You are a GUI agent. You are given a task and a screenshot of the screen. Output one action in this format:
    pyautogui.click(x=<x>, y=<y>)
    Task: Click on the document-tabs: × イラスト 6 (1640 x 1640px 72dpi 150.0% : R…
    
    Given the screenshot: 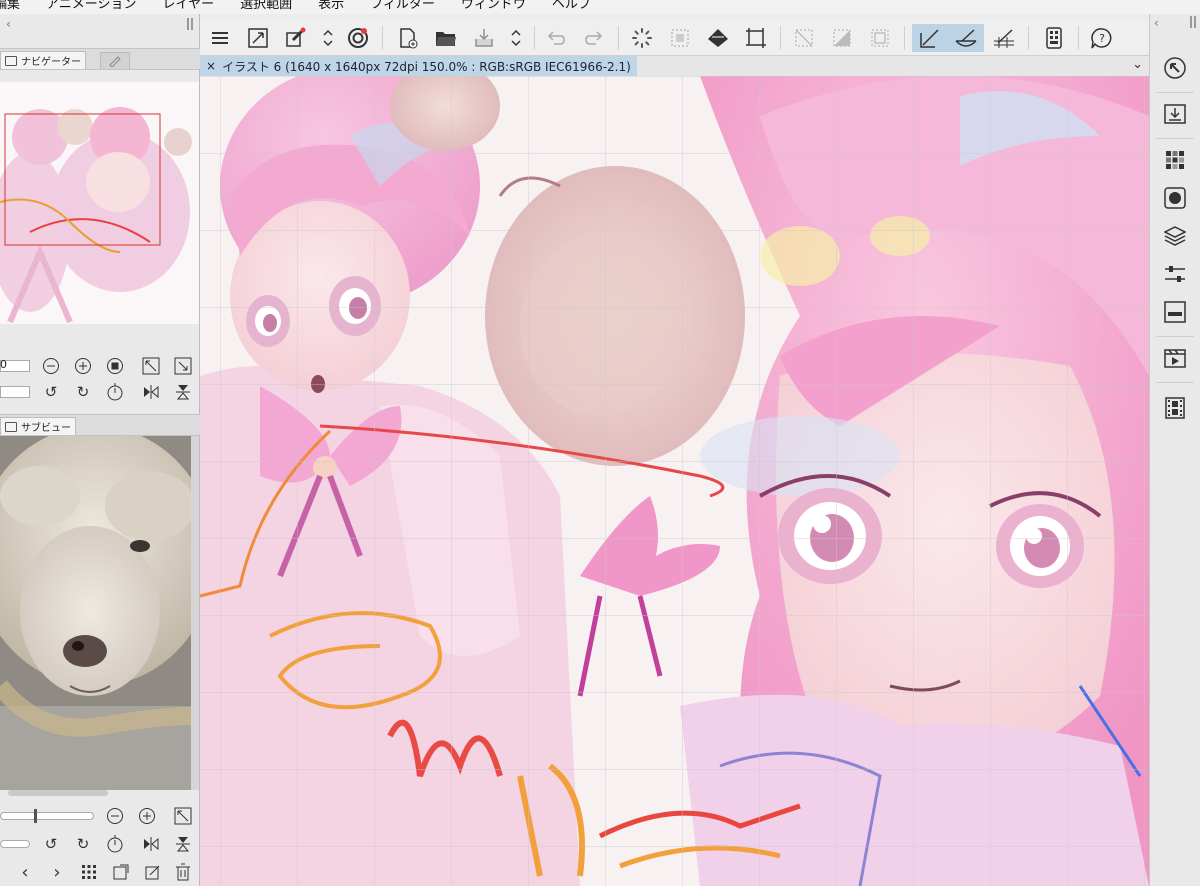 What is the action you would take?
    pyautogui.click(x=674, y=66)
    